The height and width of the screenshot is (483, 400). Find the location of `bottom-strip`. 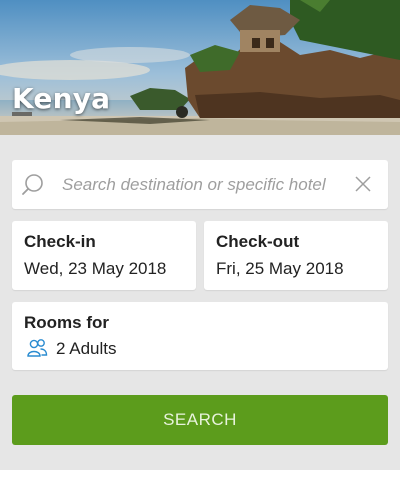

bottom-strip is located at coordinates (200, 476).